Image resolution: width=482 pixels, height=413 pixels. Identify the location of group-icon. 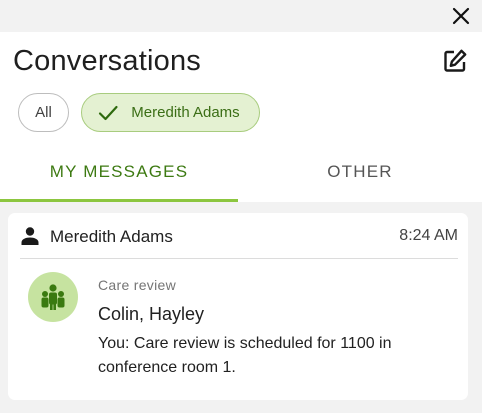
(53, 297).